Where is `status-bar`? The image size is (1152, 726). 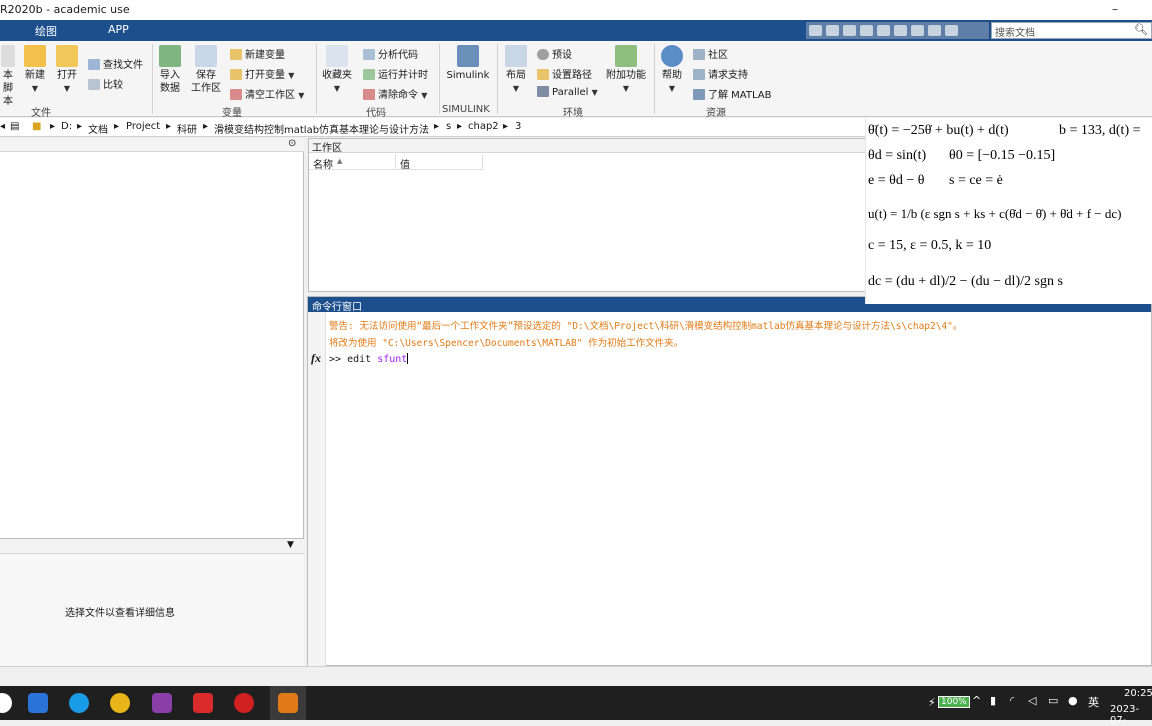 status-bar is located at coordinates (576, 676).